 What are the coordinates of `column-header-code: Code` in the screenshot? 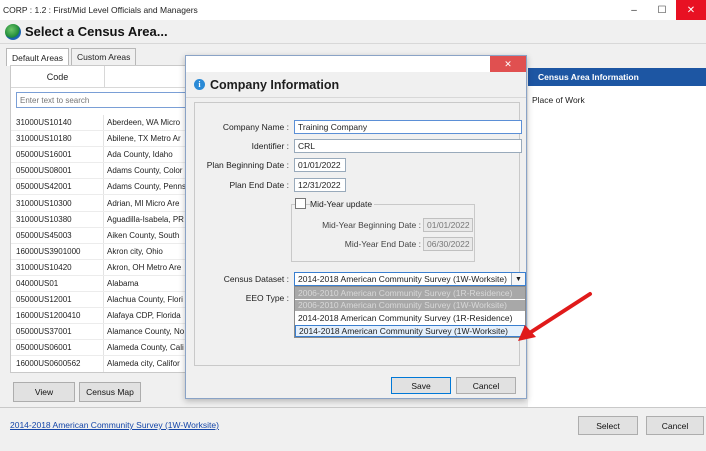 It's located at (58, 76).